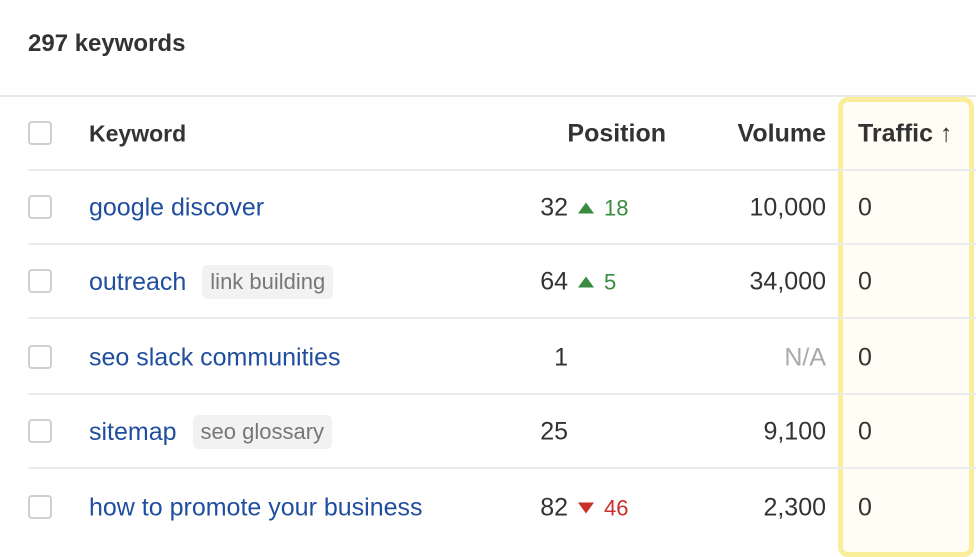  Describe the element at coordinates (133, 432) in the screenshot. I see `keyword-link: sitemap` at that location.